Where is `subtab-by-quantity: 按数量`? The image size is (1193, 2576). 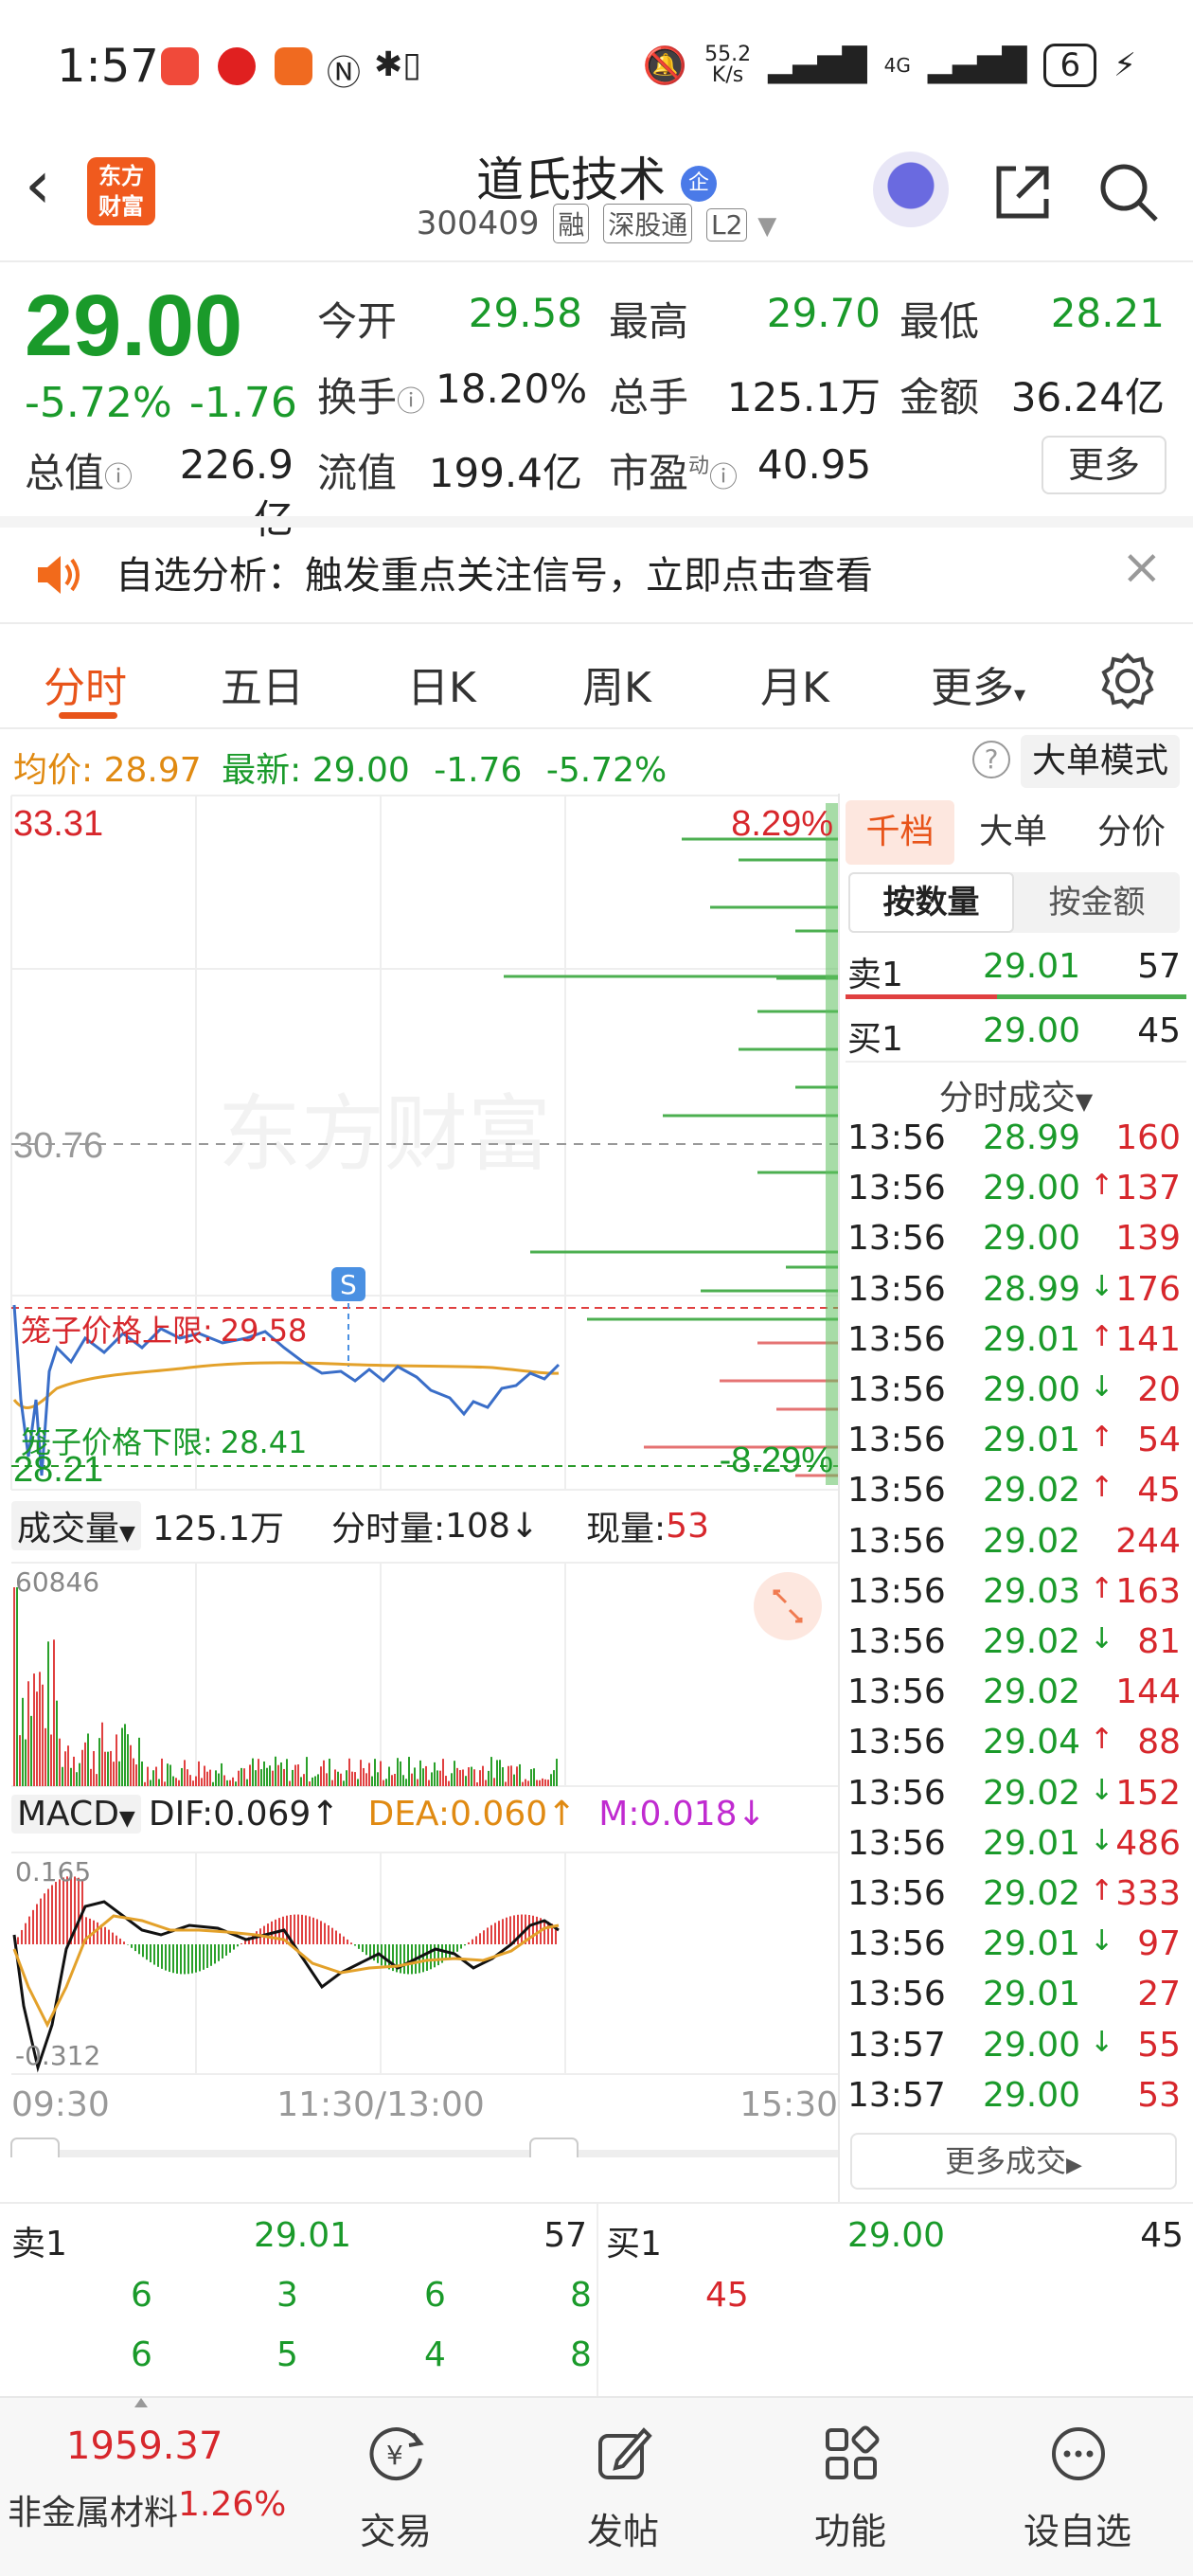
subtab-by-quantity: 按数量 is located at coordinates (931, 902).